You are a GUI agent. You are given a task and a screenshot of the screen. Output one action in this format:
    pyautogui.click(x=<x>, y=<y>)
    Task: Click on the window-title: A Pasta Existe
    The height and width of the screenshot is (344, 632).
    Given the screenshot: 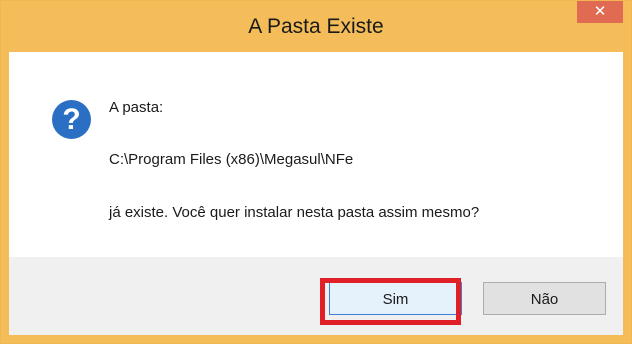 What is the action you would take?
    pyautogui.click(x=316, y=26)
    